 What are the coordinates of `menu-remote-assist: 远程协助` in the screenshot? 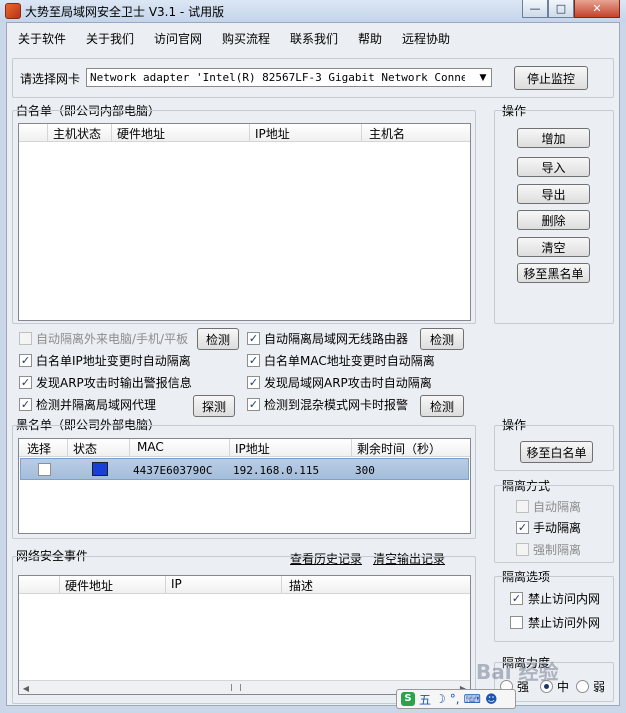 It's located at (426, 38).